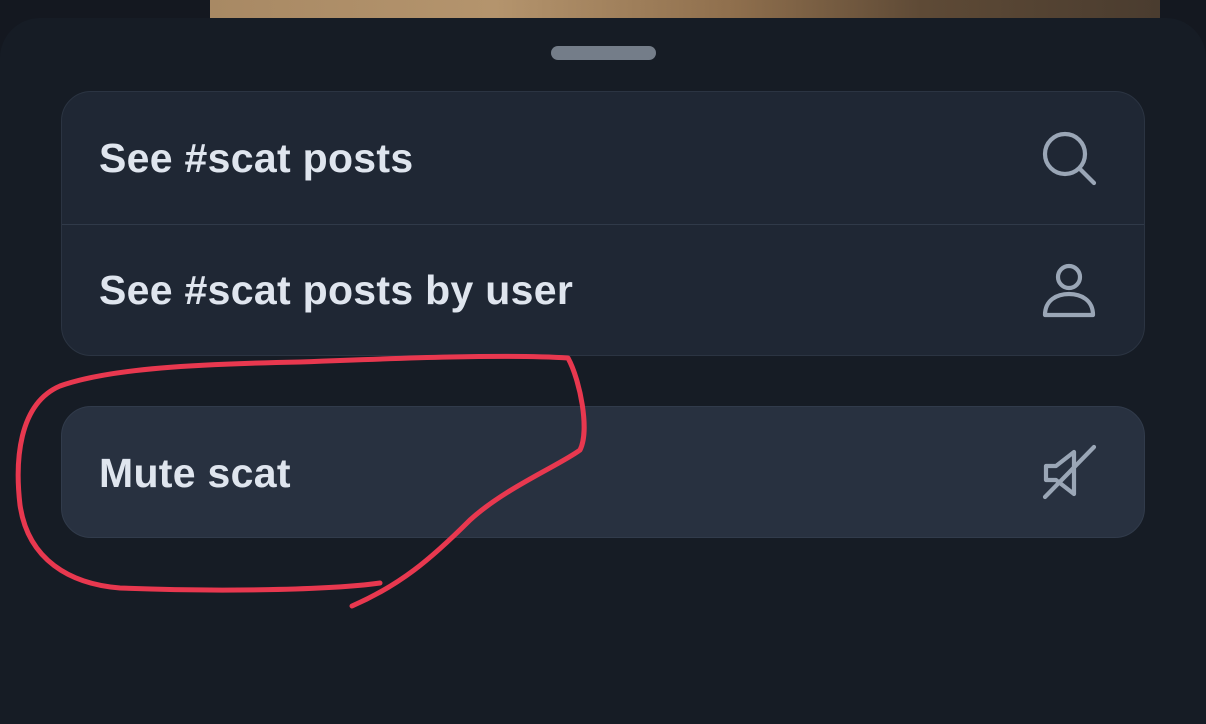  I want to click on sheet-drag-handle, so click(603, 53).